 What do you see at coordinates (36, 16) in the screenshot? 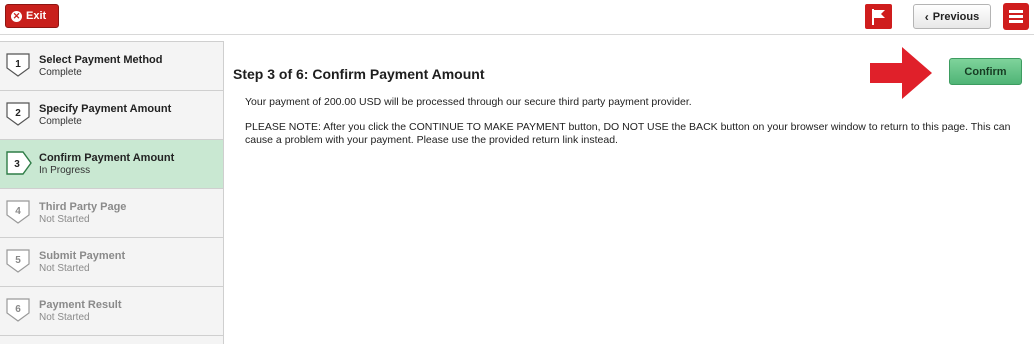
I see `exit-label: Exit` at bounding box center [36, 16].